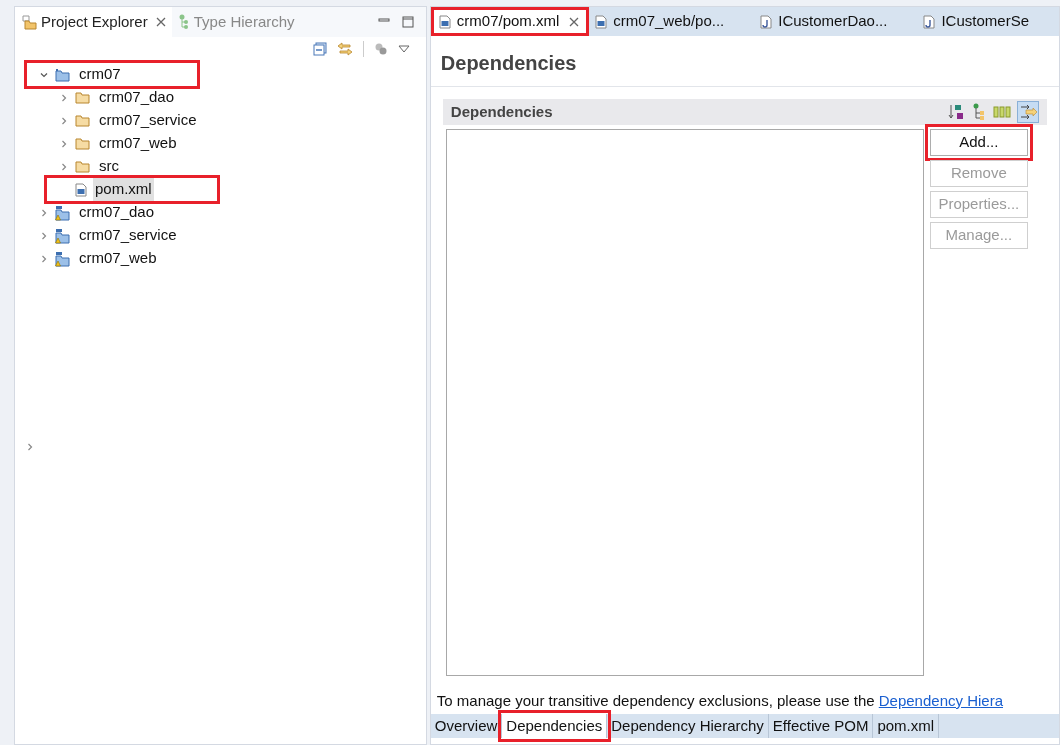 This screenshot has width=1060, height=745. Describe the element at coordinates (93, 22) in the screenshot. I see `view-tab: Project Explorer` at that location.